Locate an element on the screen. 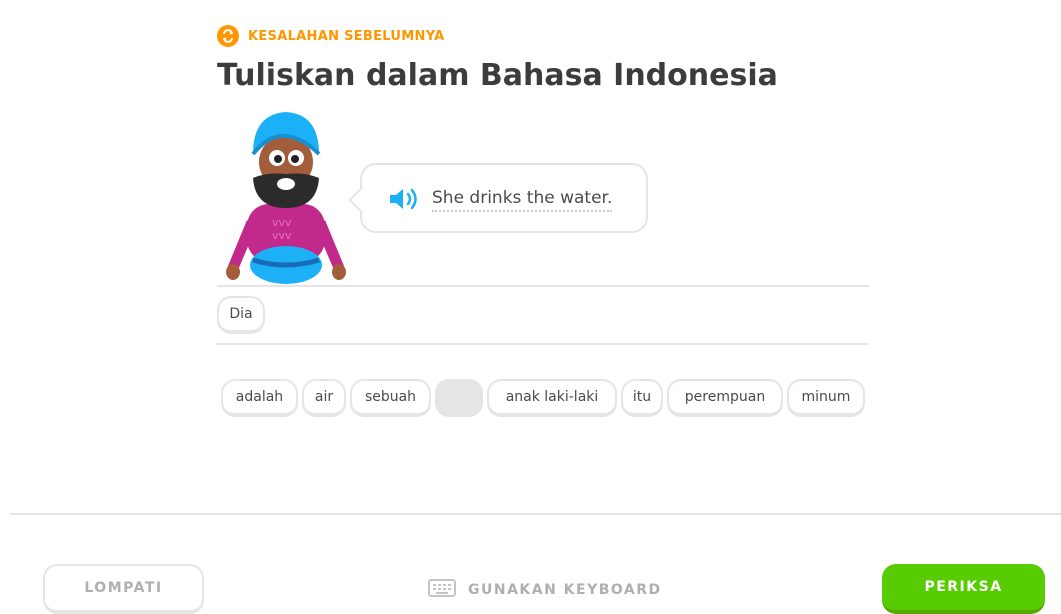 The height and width of the screenshot is (614, 1061). prompt-sentence: She drinks the water. is located at coordinates (522, 200).